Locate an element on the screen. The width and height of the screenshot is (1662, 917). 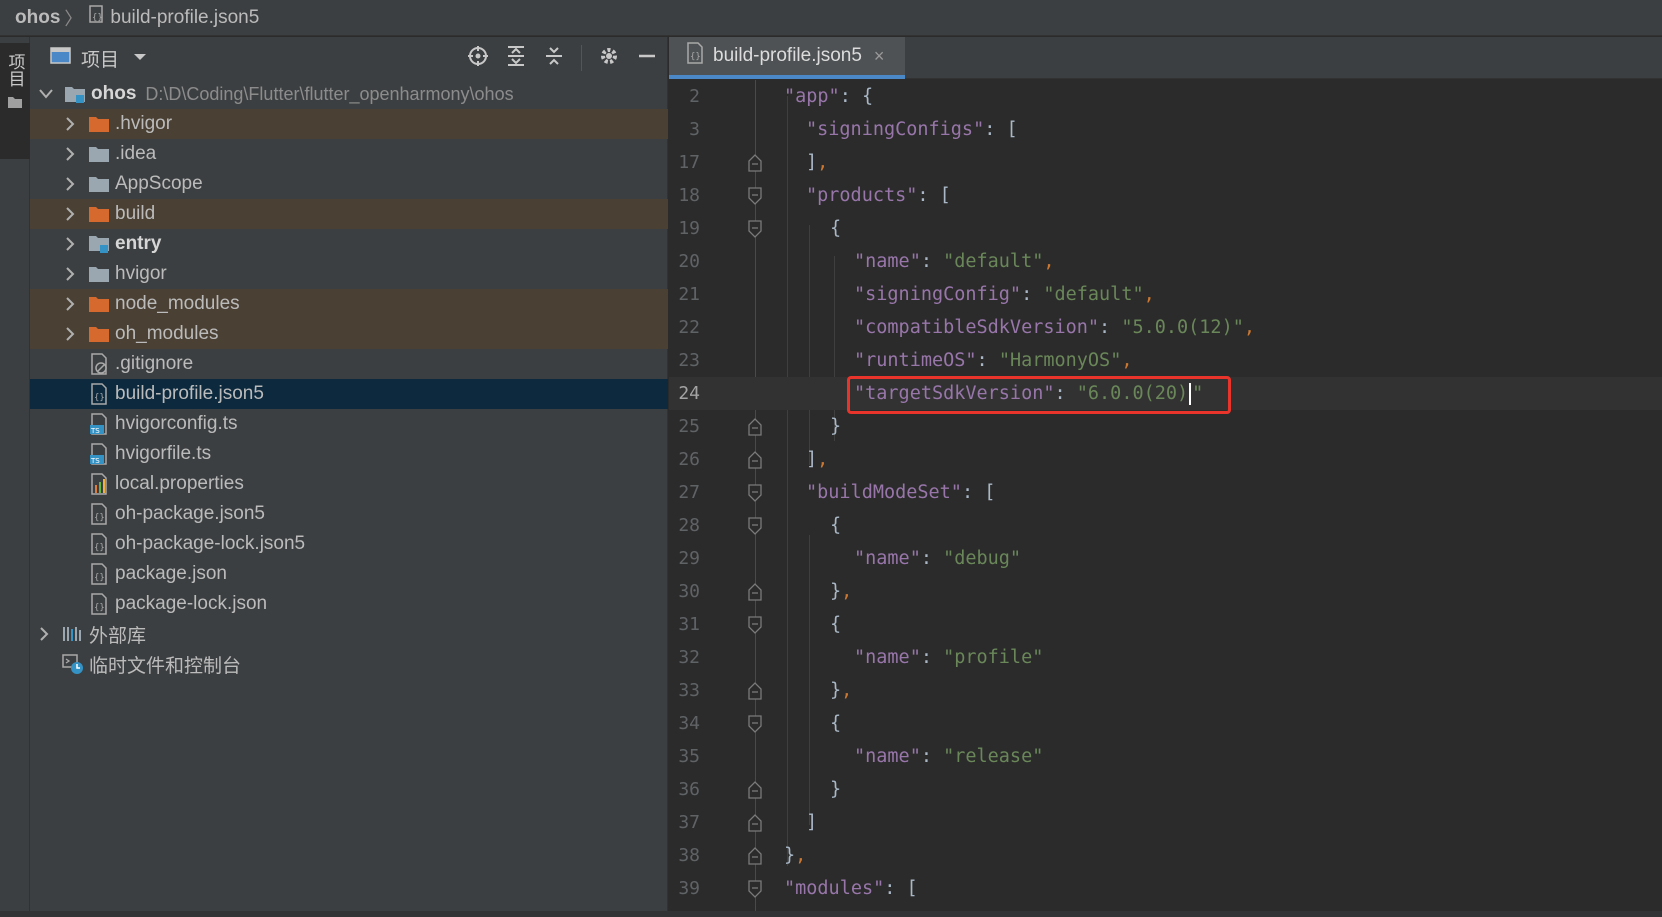
locate-file-icon is located at coordinates (478, 58).